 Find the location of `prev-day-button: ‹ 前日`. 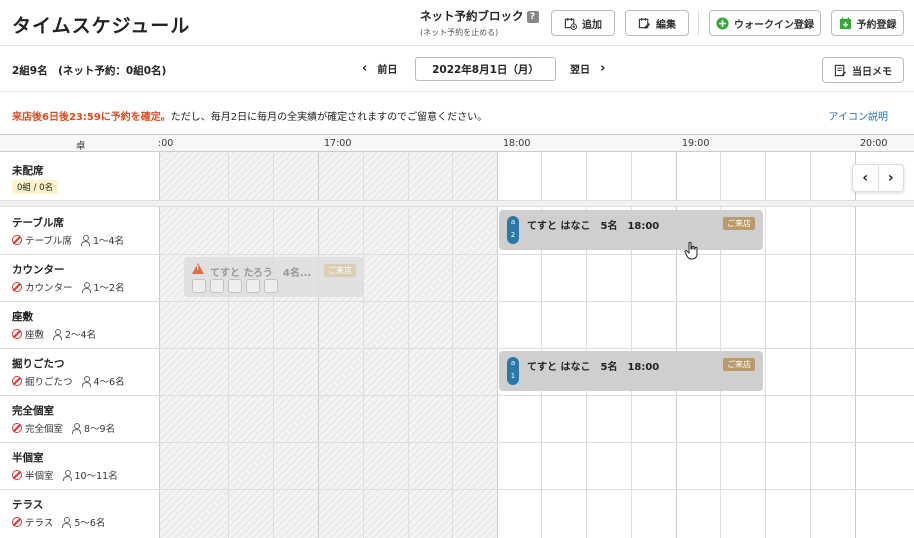

prev-day-button: ‹ 前日 is located at coordinates (379, 68).